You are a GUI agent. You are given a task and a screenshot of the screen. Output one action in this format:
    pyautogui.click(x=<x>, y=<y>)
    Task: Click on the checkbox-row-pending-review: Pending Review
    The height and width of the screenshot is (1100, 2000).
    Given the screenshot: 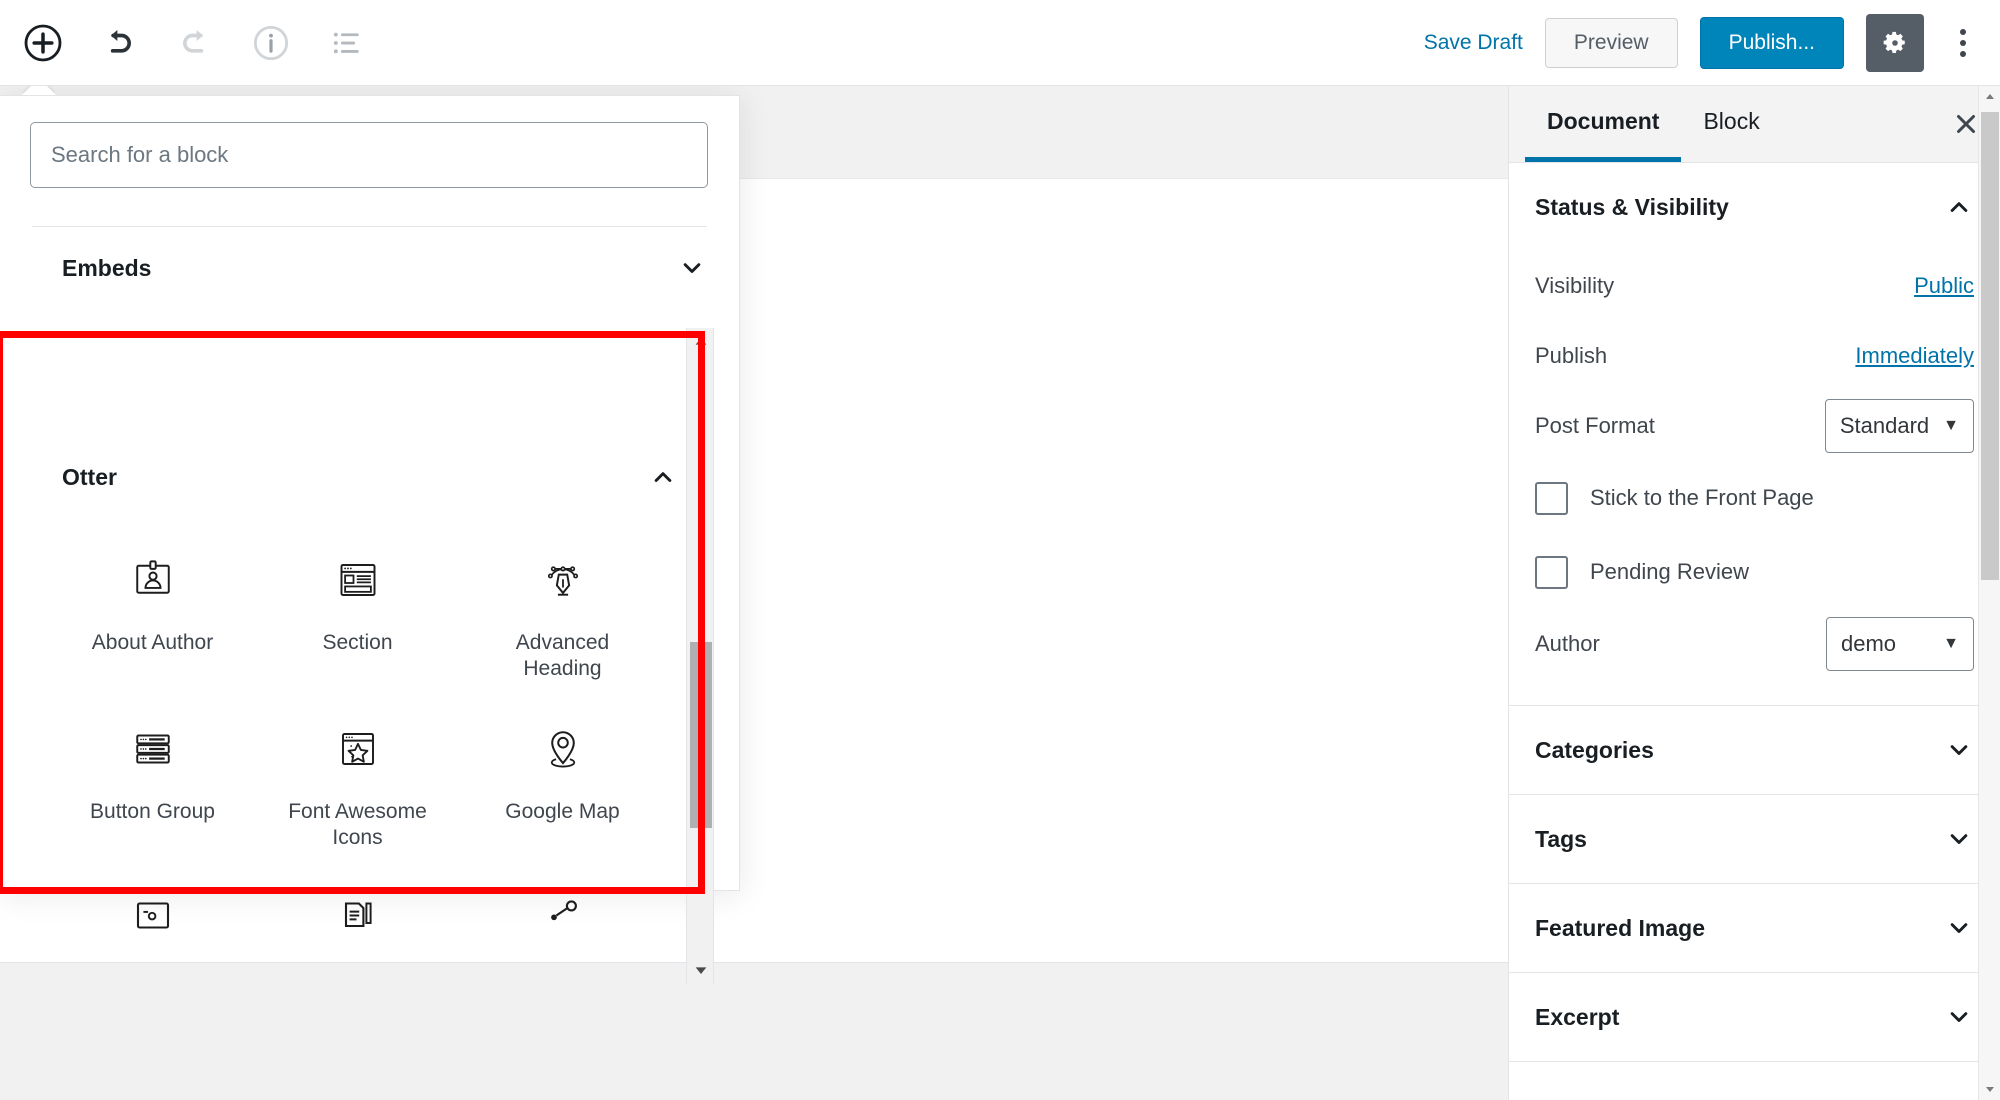 What is the action you would take?
    pyautogui.click(x=1754, y=572)
    